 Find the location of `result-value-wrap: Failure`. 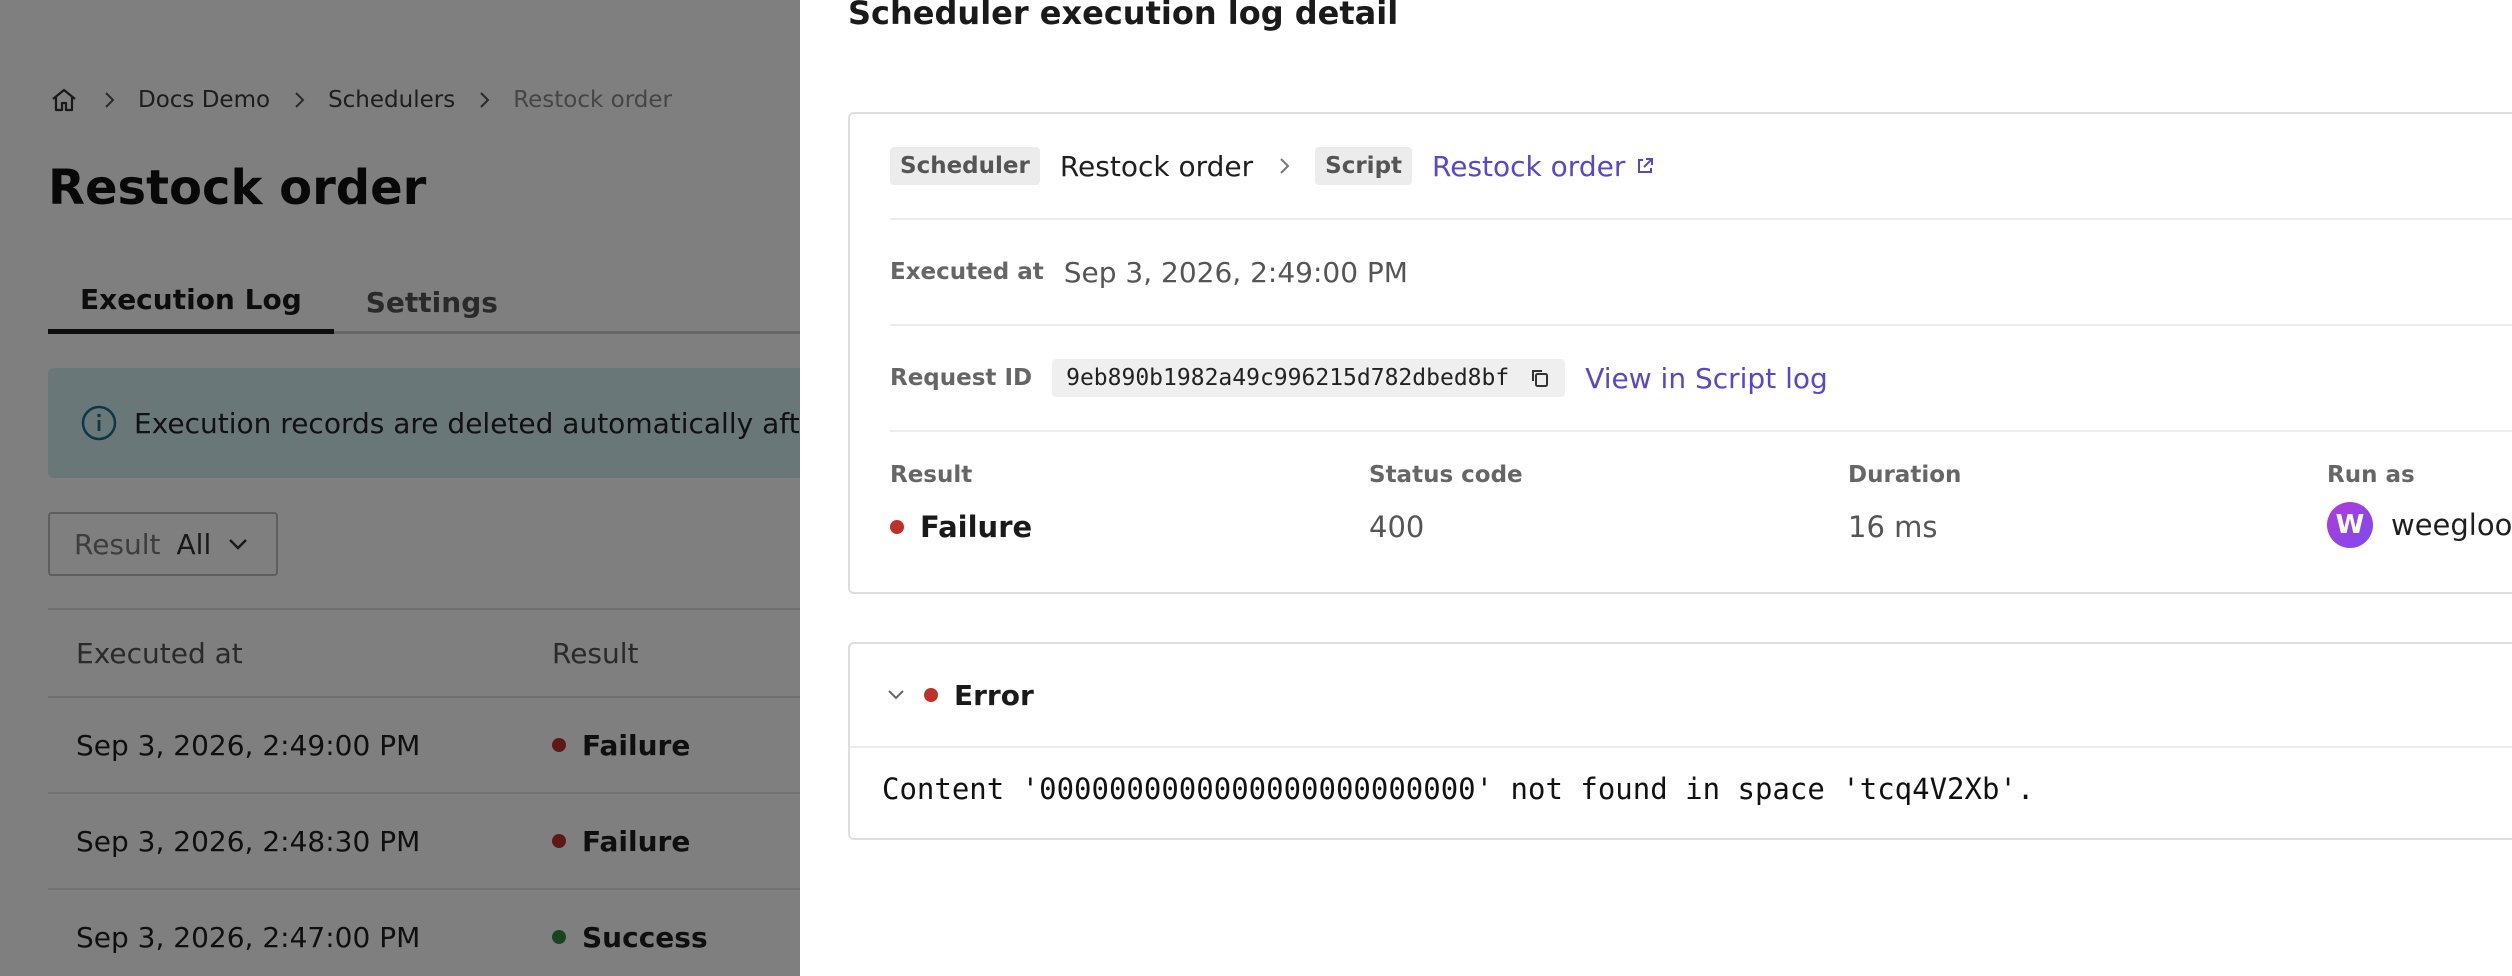

result-value-wrap: Failure is located at coordinates (961, 527).